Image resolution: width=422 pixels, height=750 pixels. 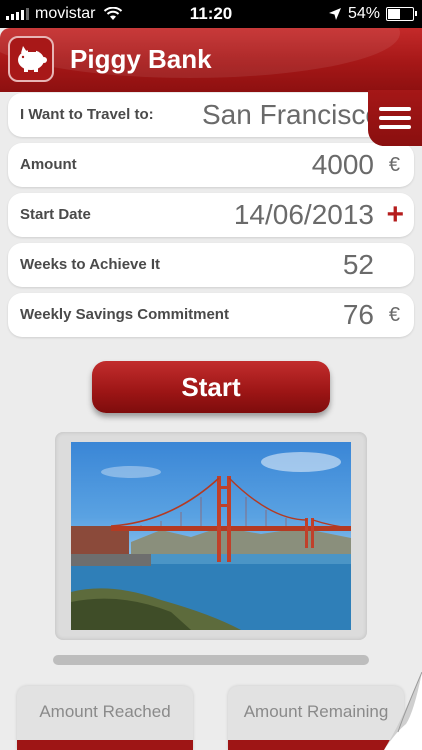 What do you see at coordinates (55, 214) in the screenshot?
I see `start-date-label: Start Date` at bounding box center [55, 214].